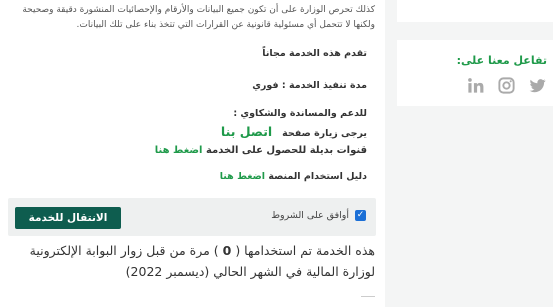 This screenshot has height=307, width=553. I want to click on contact-us-link: اتصل بنا, so click(246, 131).